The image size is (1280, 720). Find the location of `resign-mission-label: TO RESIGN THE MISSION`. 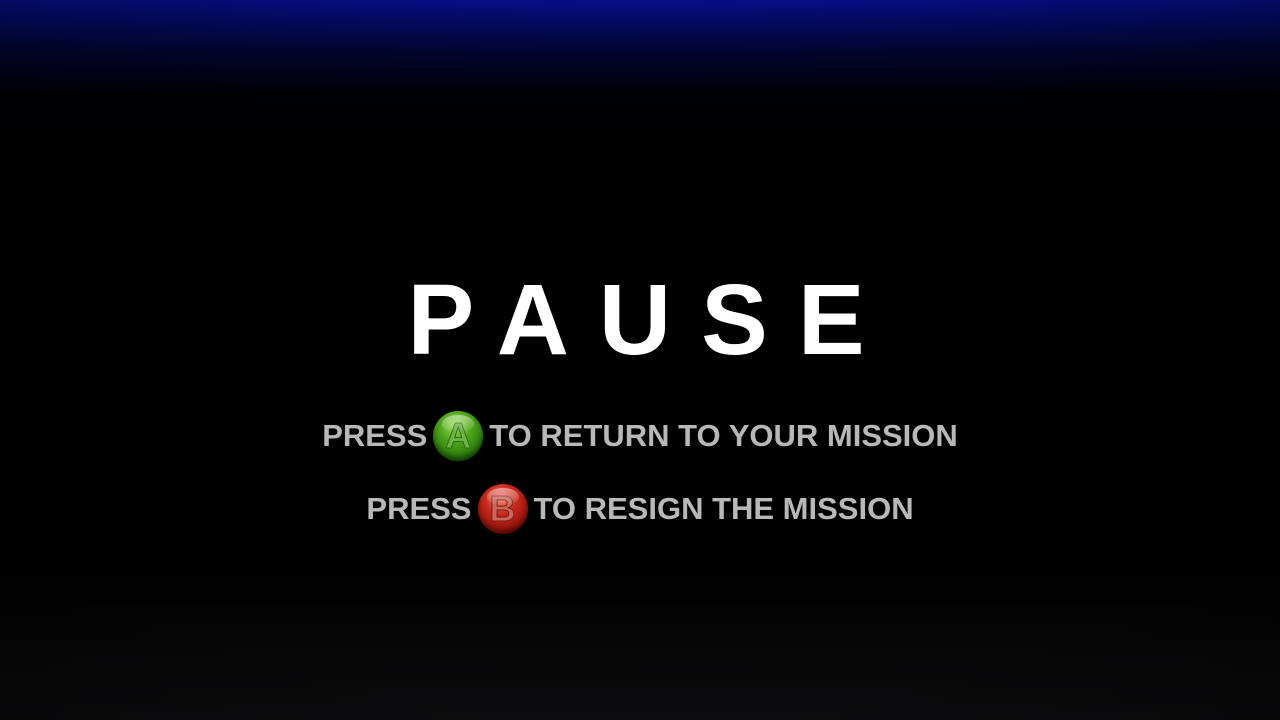

resign-mission-label: TO RESIGN THE MISSION is located at coordinates (723, 508).